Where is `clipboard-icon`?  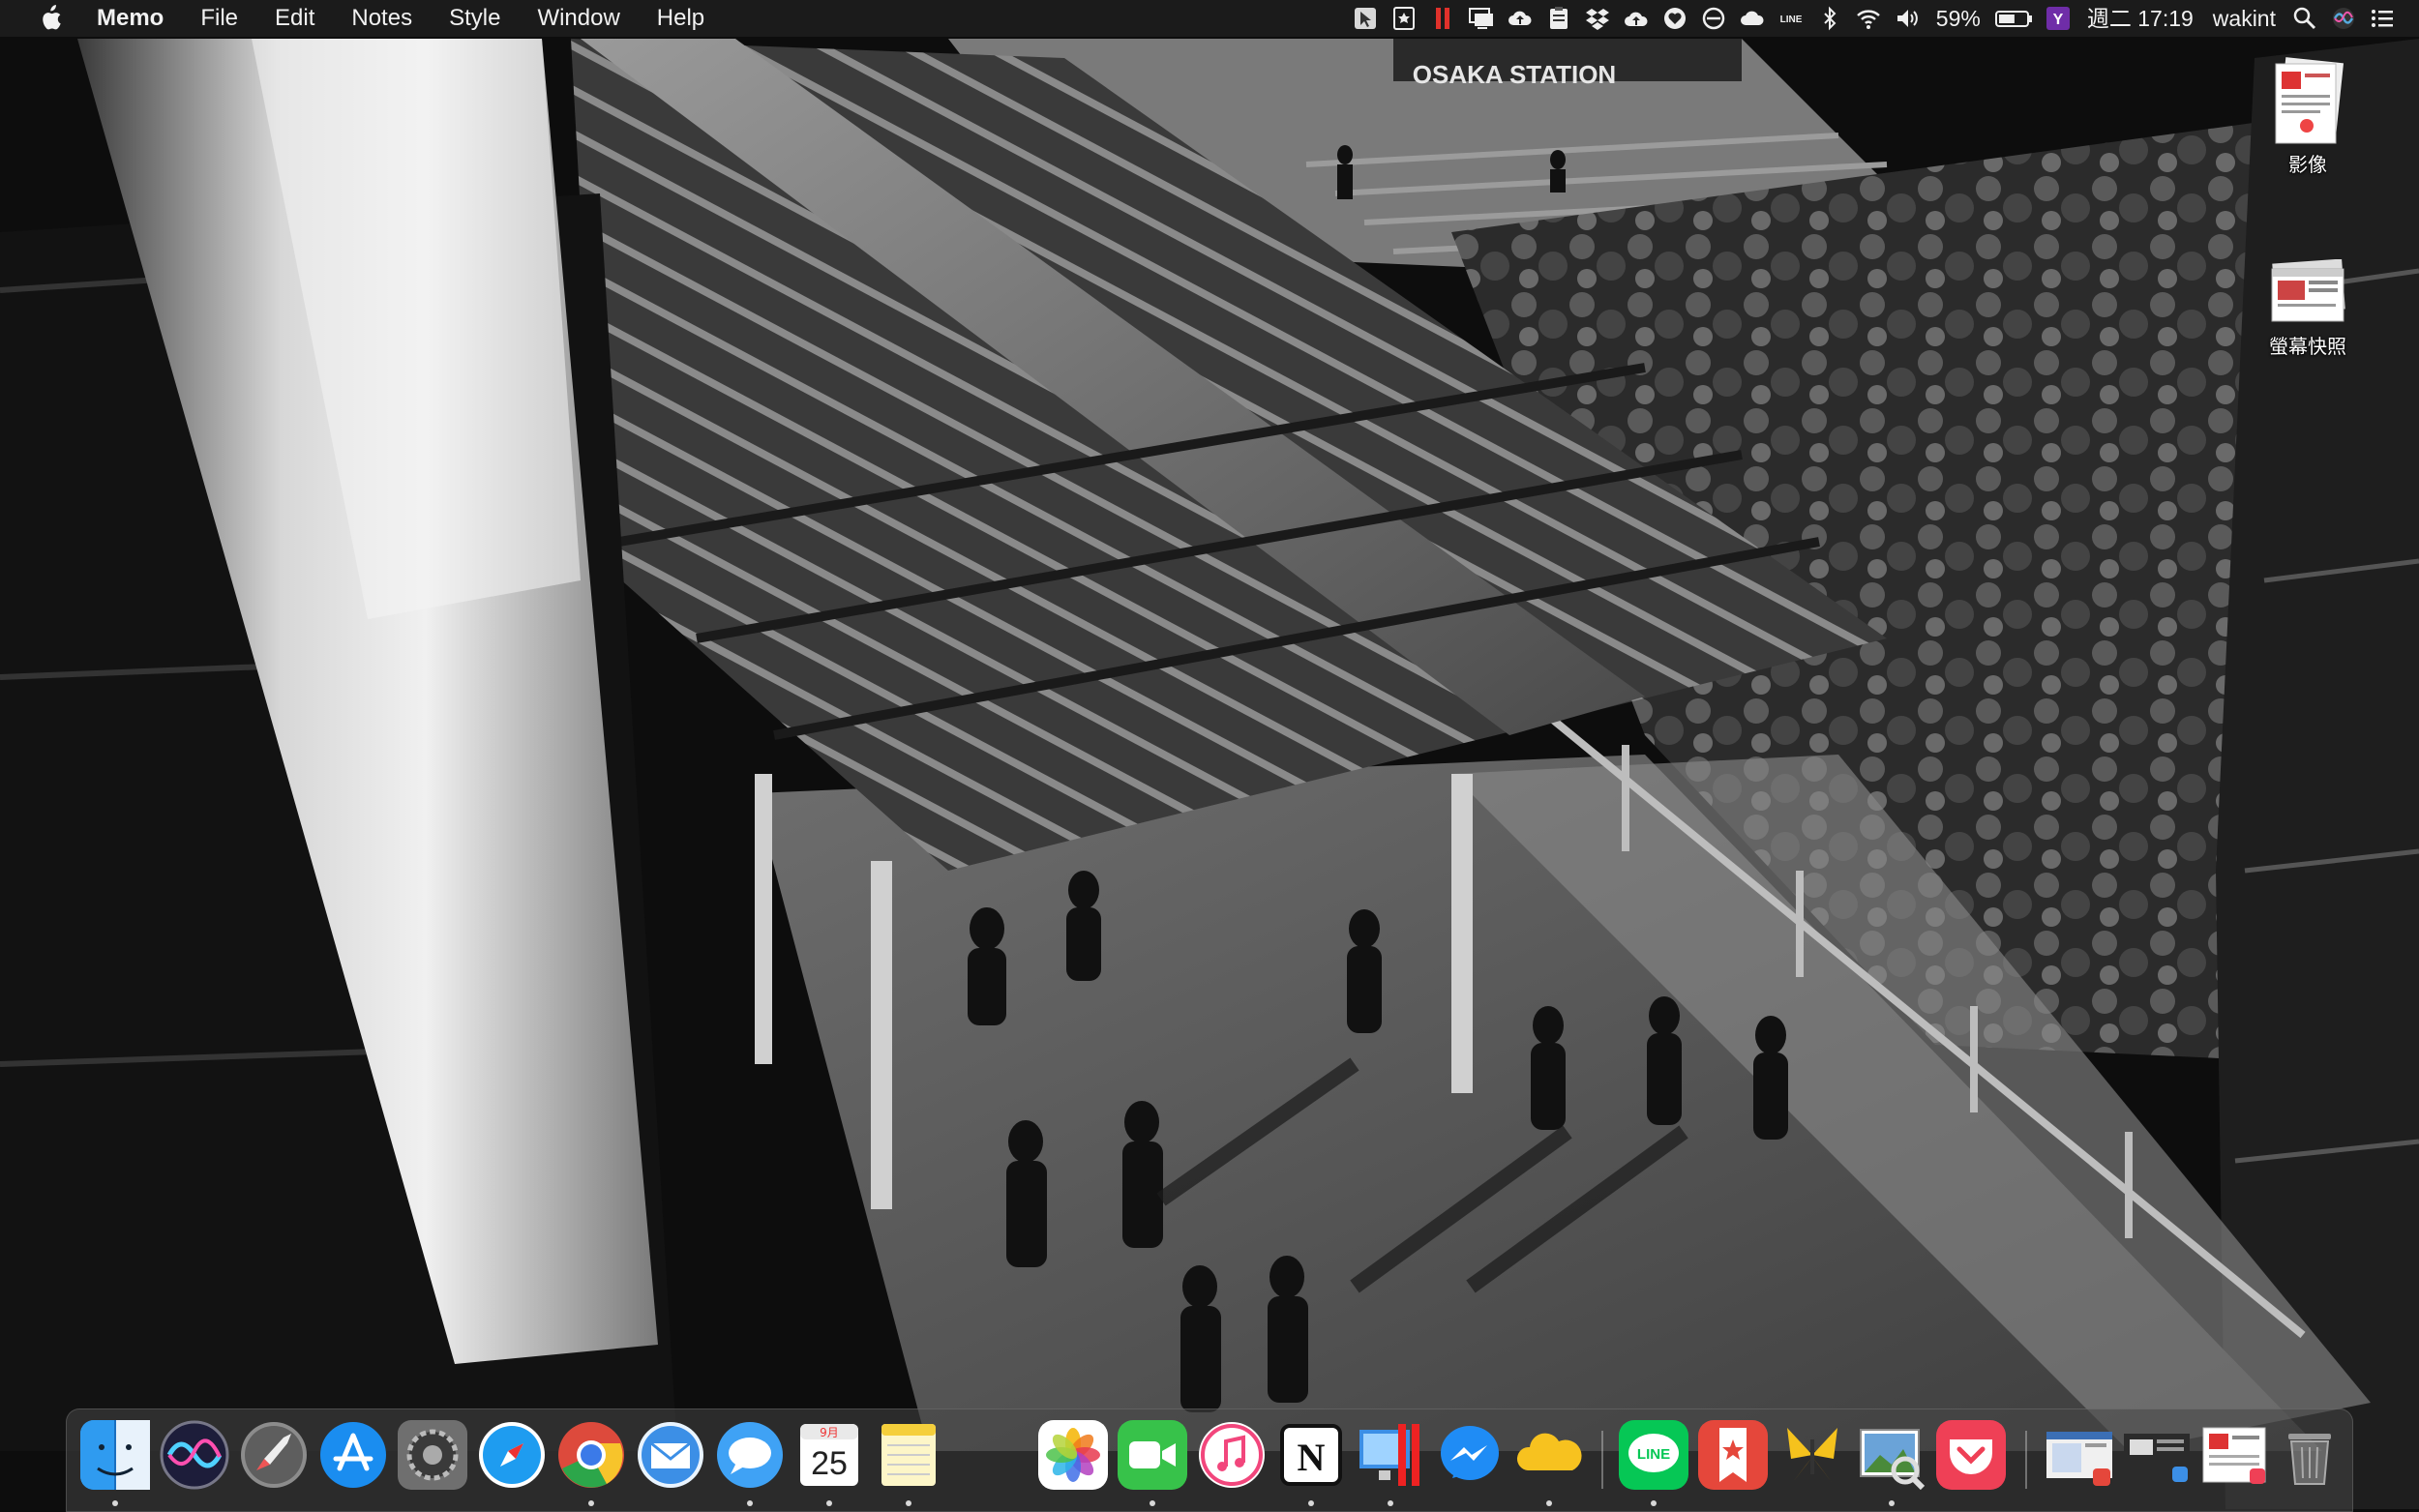
clipboard-icon is located at coordinates (1559, 18).